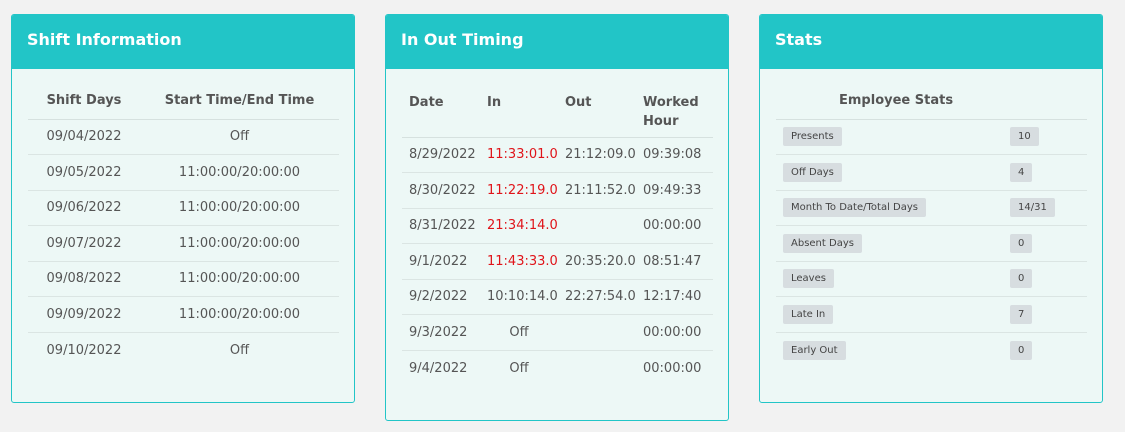 The width and height of the screenshot is (1125, 432). What do you see at coordinates (441, 297) in the screenshot?
I see `timing-date: 9/2/2022` at bounding box center [441, 297].